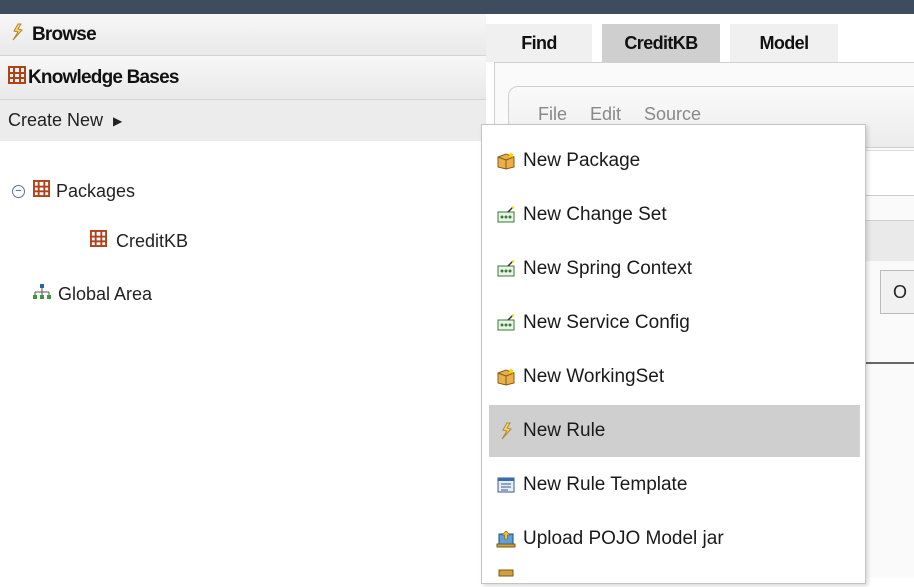  I want to click on tree-item-global-area: Global Area, so click(92, 294).